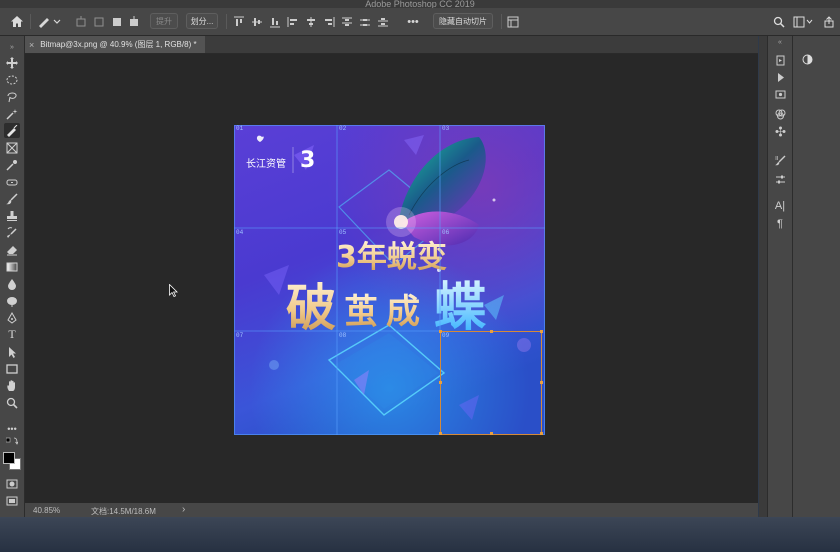 This screenshot has height=552, width=840. Describe the element at coordinates (780, 77) in the screenshot. I see `actions-panel-icon` at that location.